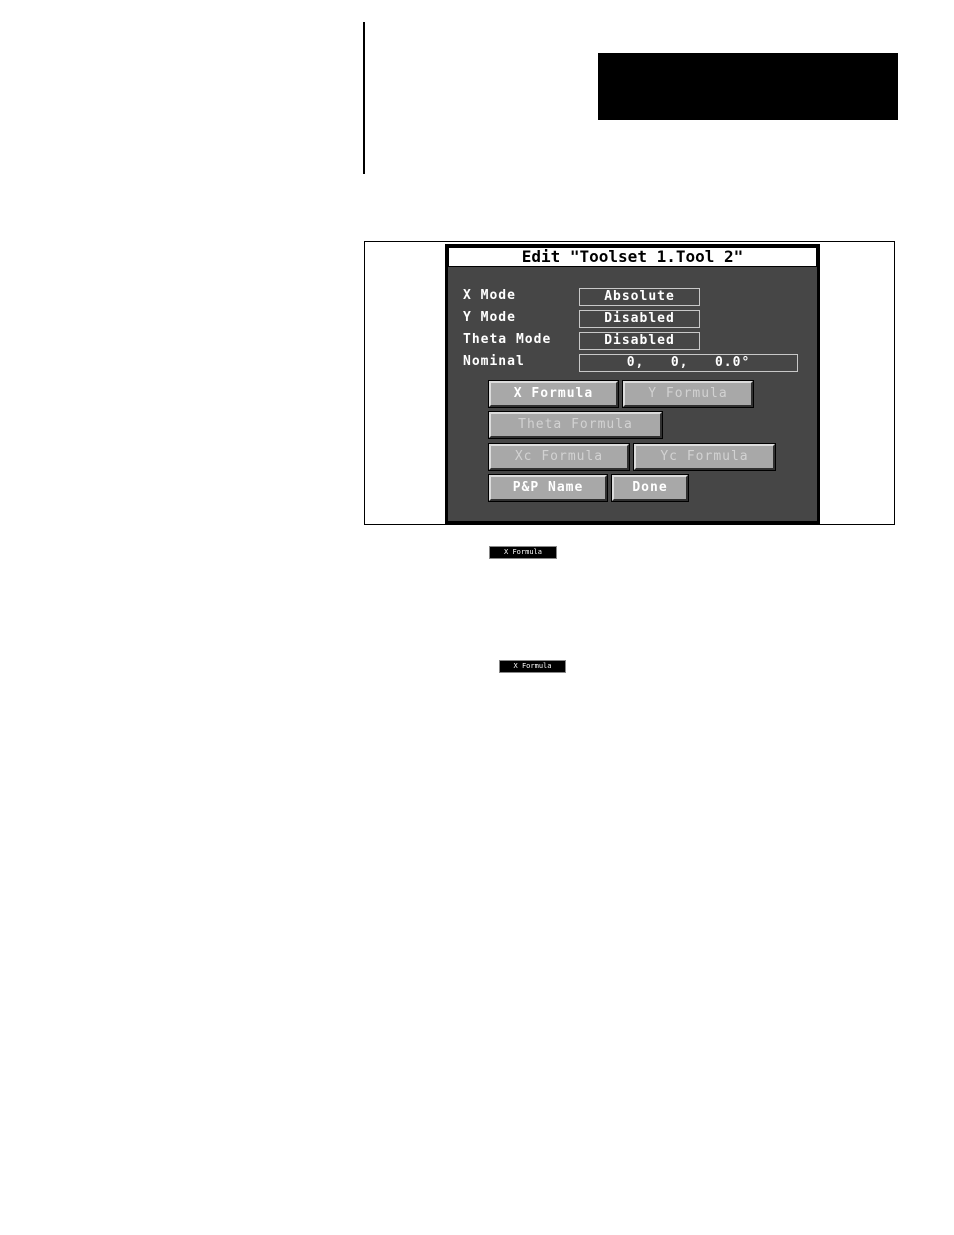  Describe the element at coordinates (494, 361) in the screenshot. I see `nominal-label: Nominal` at that location.